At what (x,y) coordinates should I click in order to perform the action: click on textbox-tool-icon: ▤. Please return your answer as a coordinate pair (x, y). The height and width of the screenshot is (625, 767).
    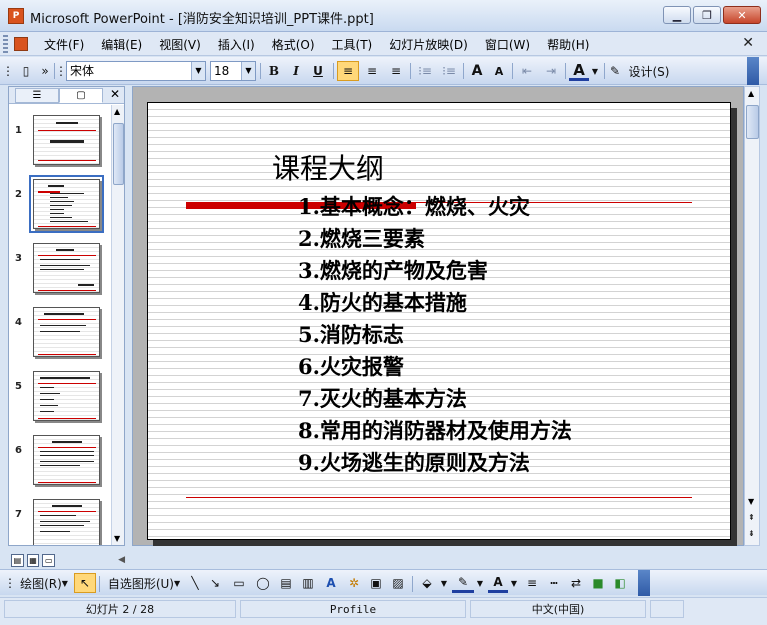
    Looking at the image, I should click on (286, 583).